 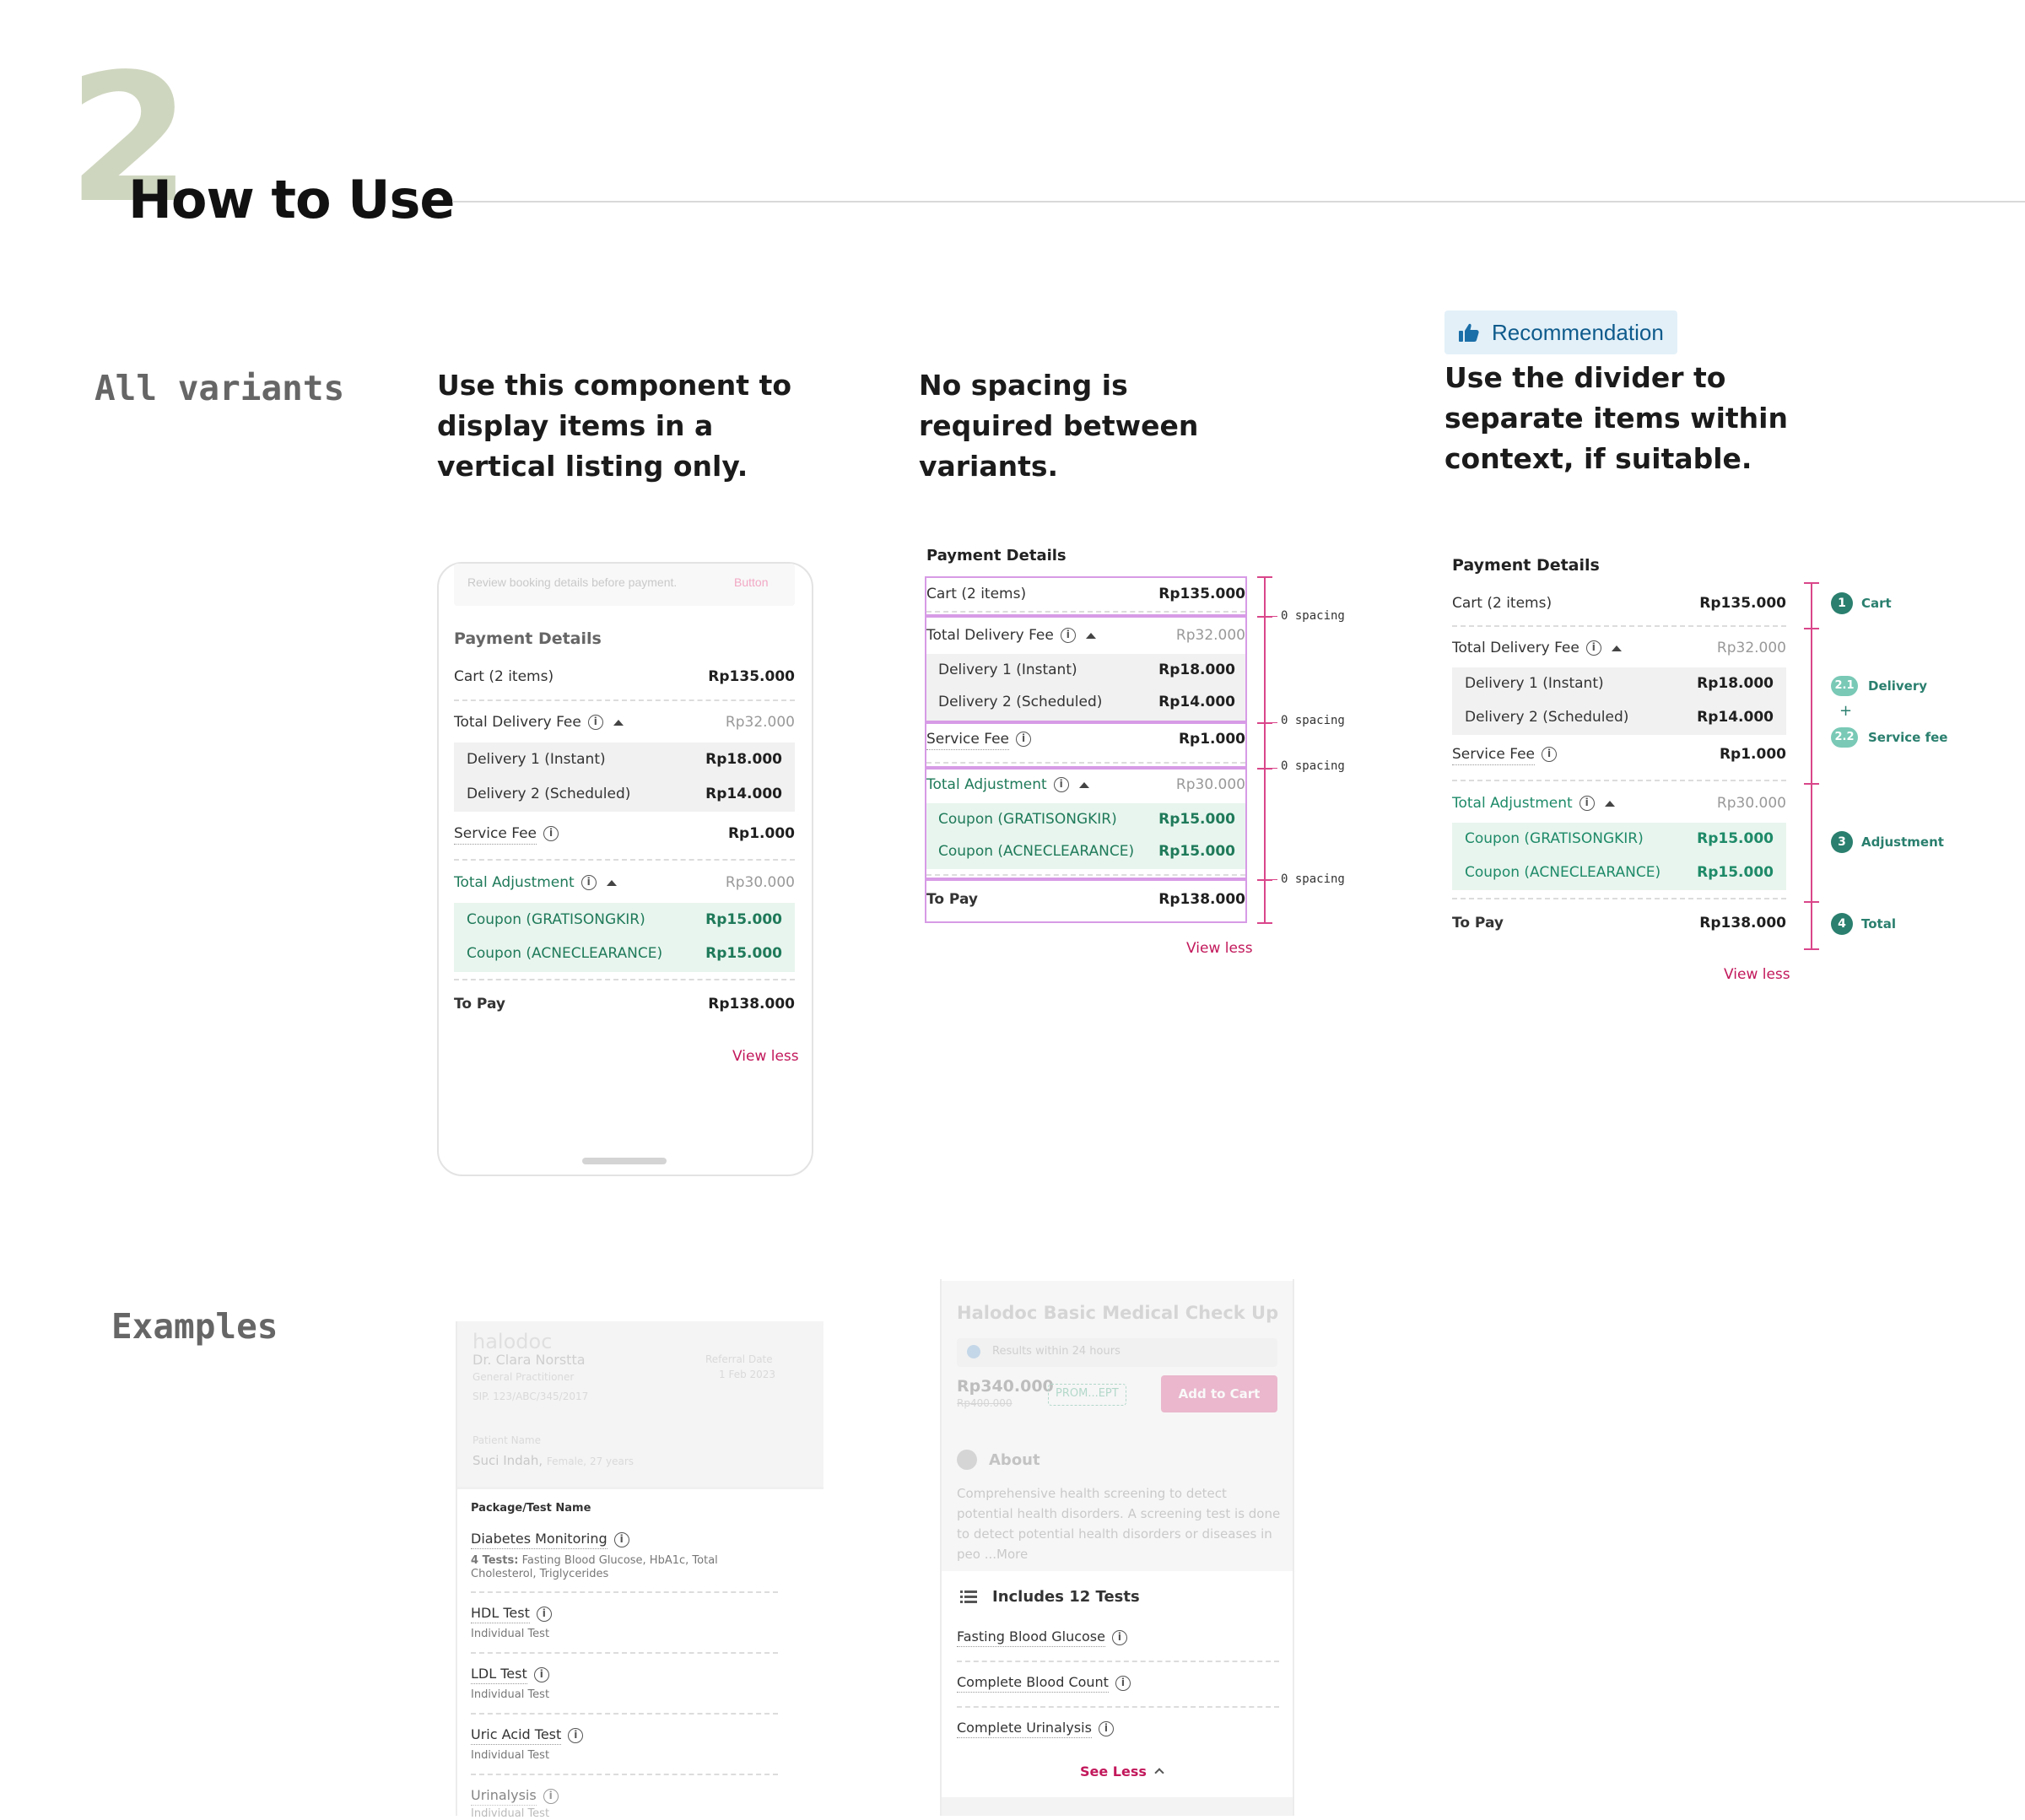 I want to click on more-link: ...More, so click(x=1007, y=1554).